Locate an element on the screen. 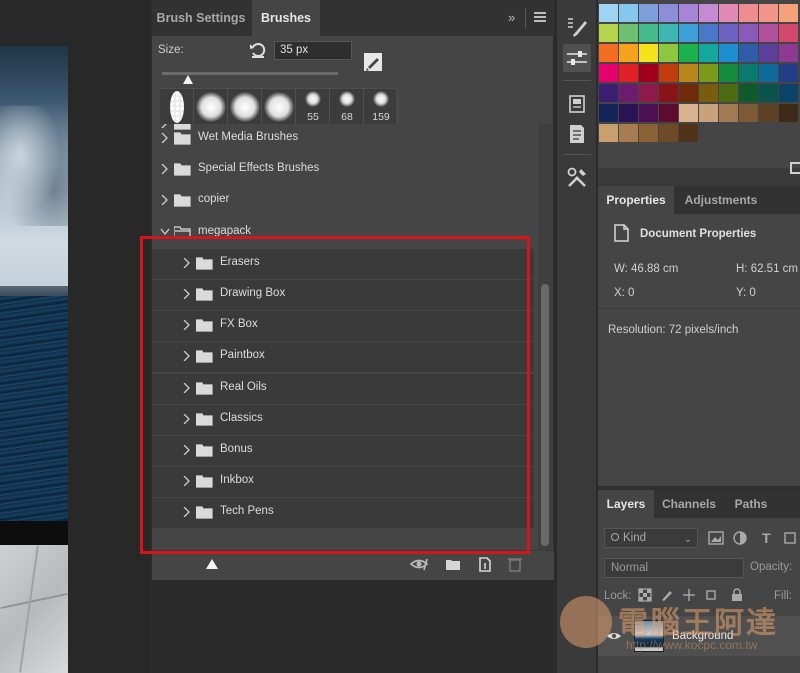 This screenshot has height=673, width=800. shape-filter-icon is located at coordinates (790, 538).